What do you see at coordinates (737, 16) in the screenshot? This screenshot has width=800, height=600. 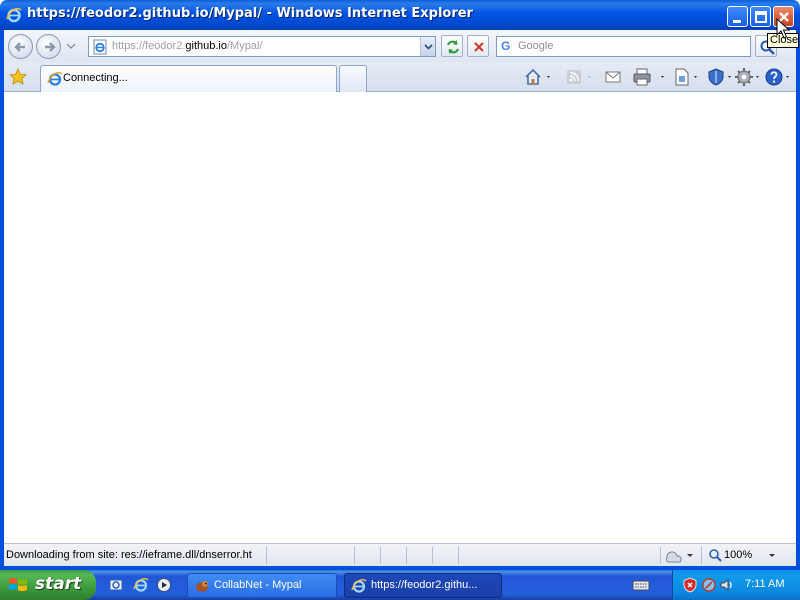 I see `minimize-button` at bounding box center [737, 16].